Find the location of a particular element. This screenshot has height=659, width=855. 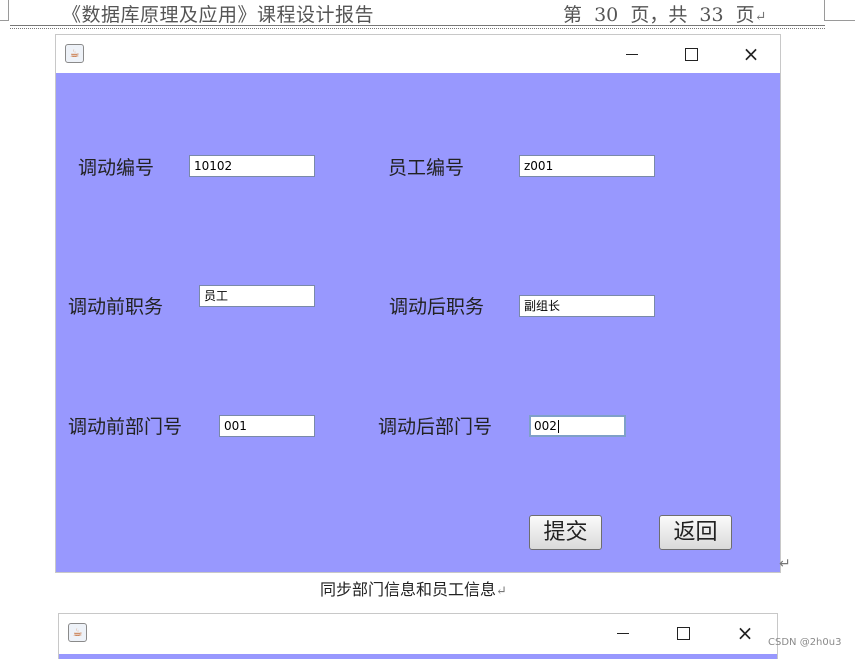

position-after-label: 调动后职务 is located at coordinates (437, 307).